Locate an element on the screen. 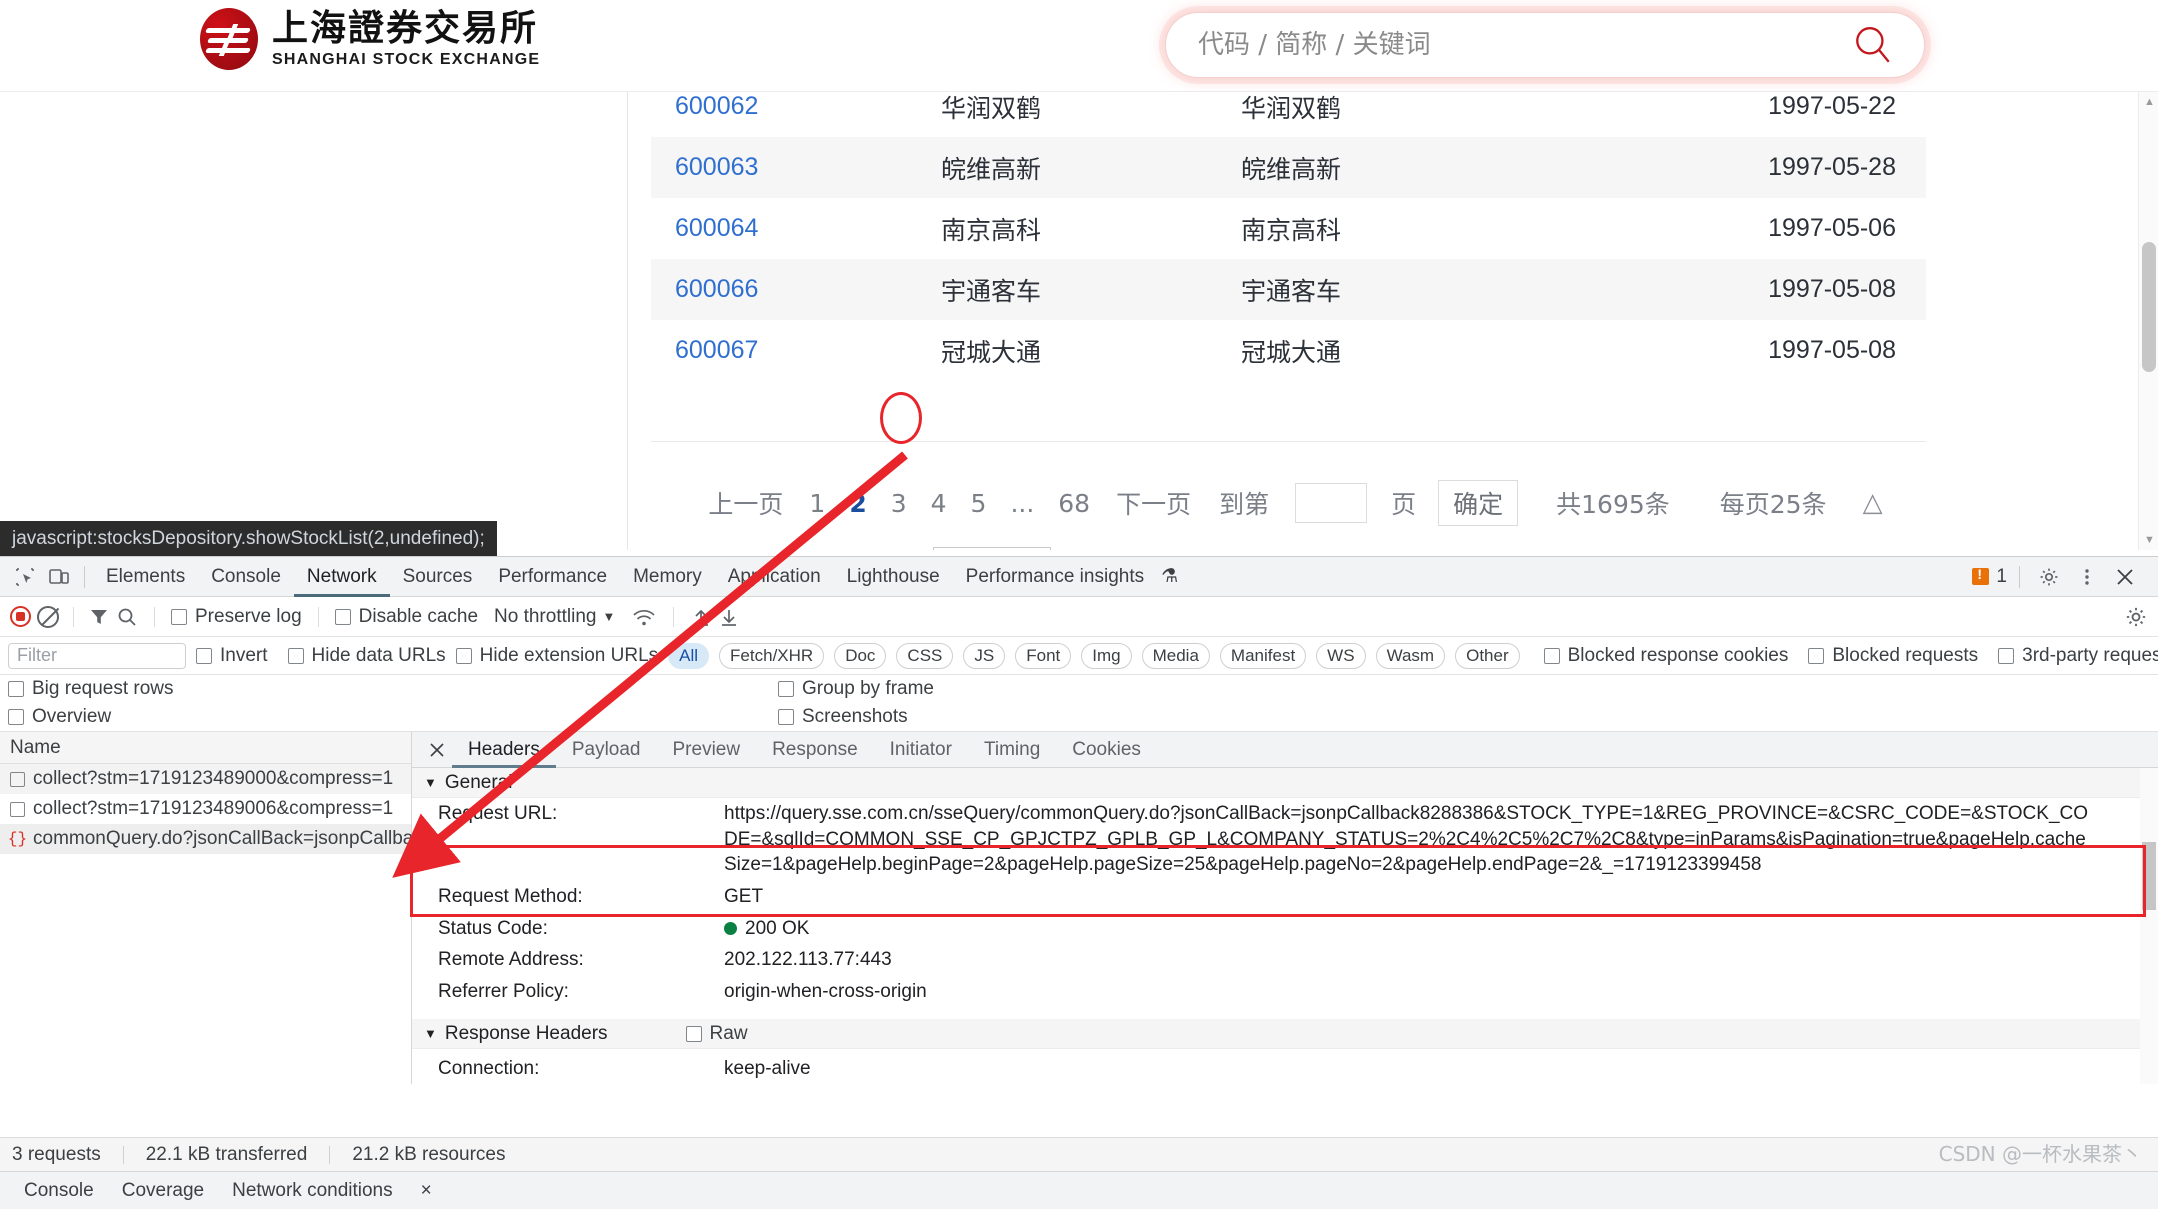  pagination-page-3: 3 is located at coordinates (899, 503).